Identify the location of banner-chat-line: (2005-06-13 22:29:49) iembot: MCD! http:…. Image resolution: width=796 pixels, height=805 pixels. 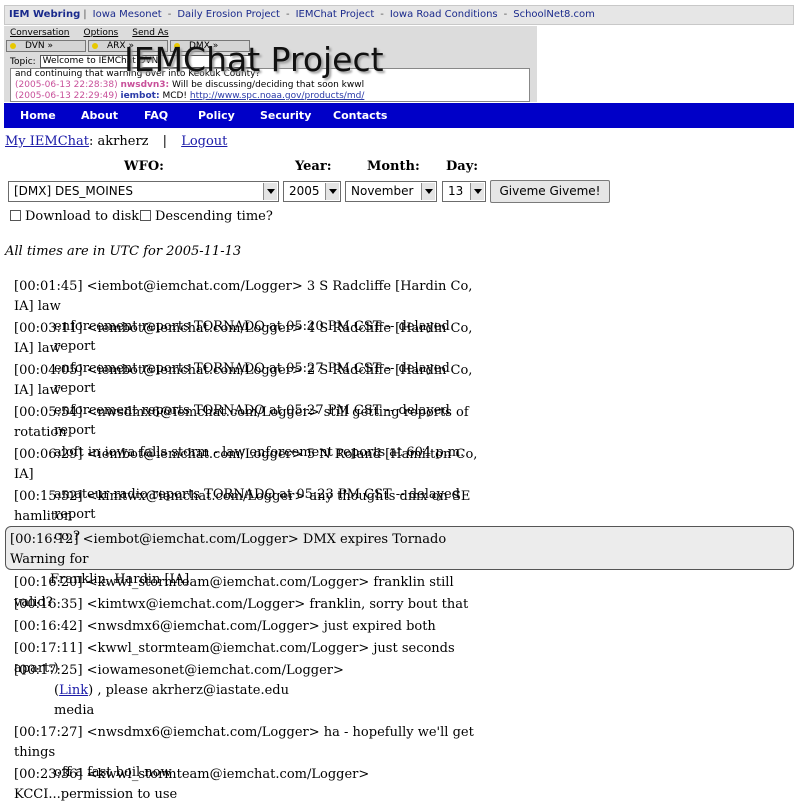
(190, 96).